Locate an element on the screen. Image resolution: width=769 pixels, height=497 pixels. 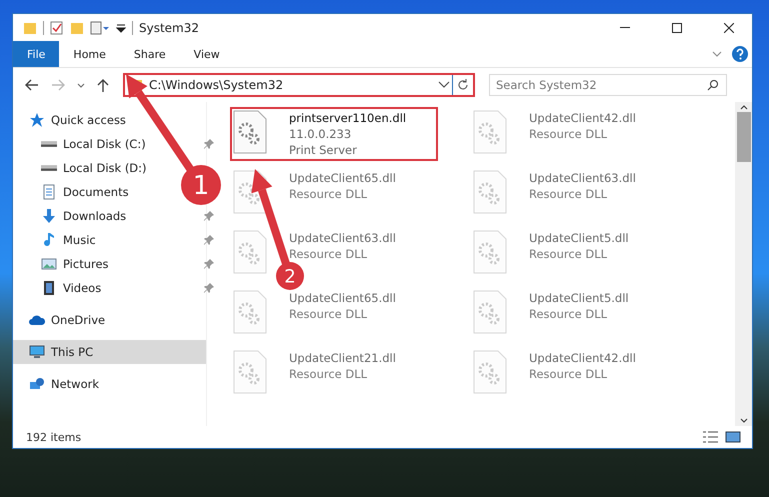
selected-file-item: printserver110en.dll 11.0.0.233 Print Server is located at coordinates (334, 134).